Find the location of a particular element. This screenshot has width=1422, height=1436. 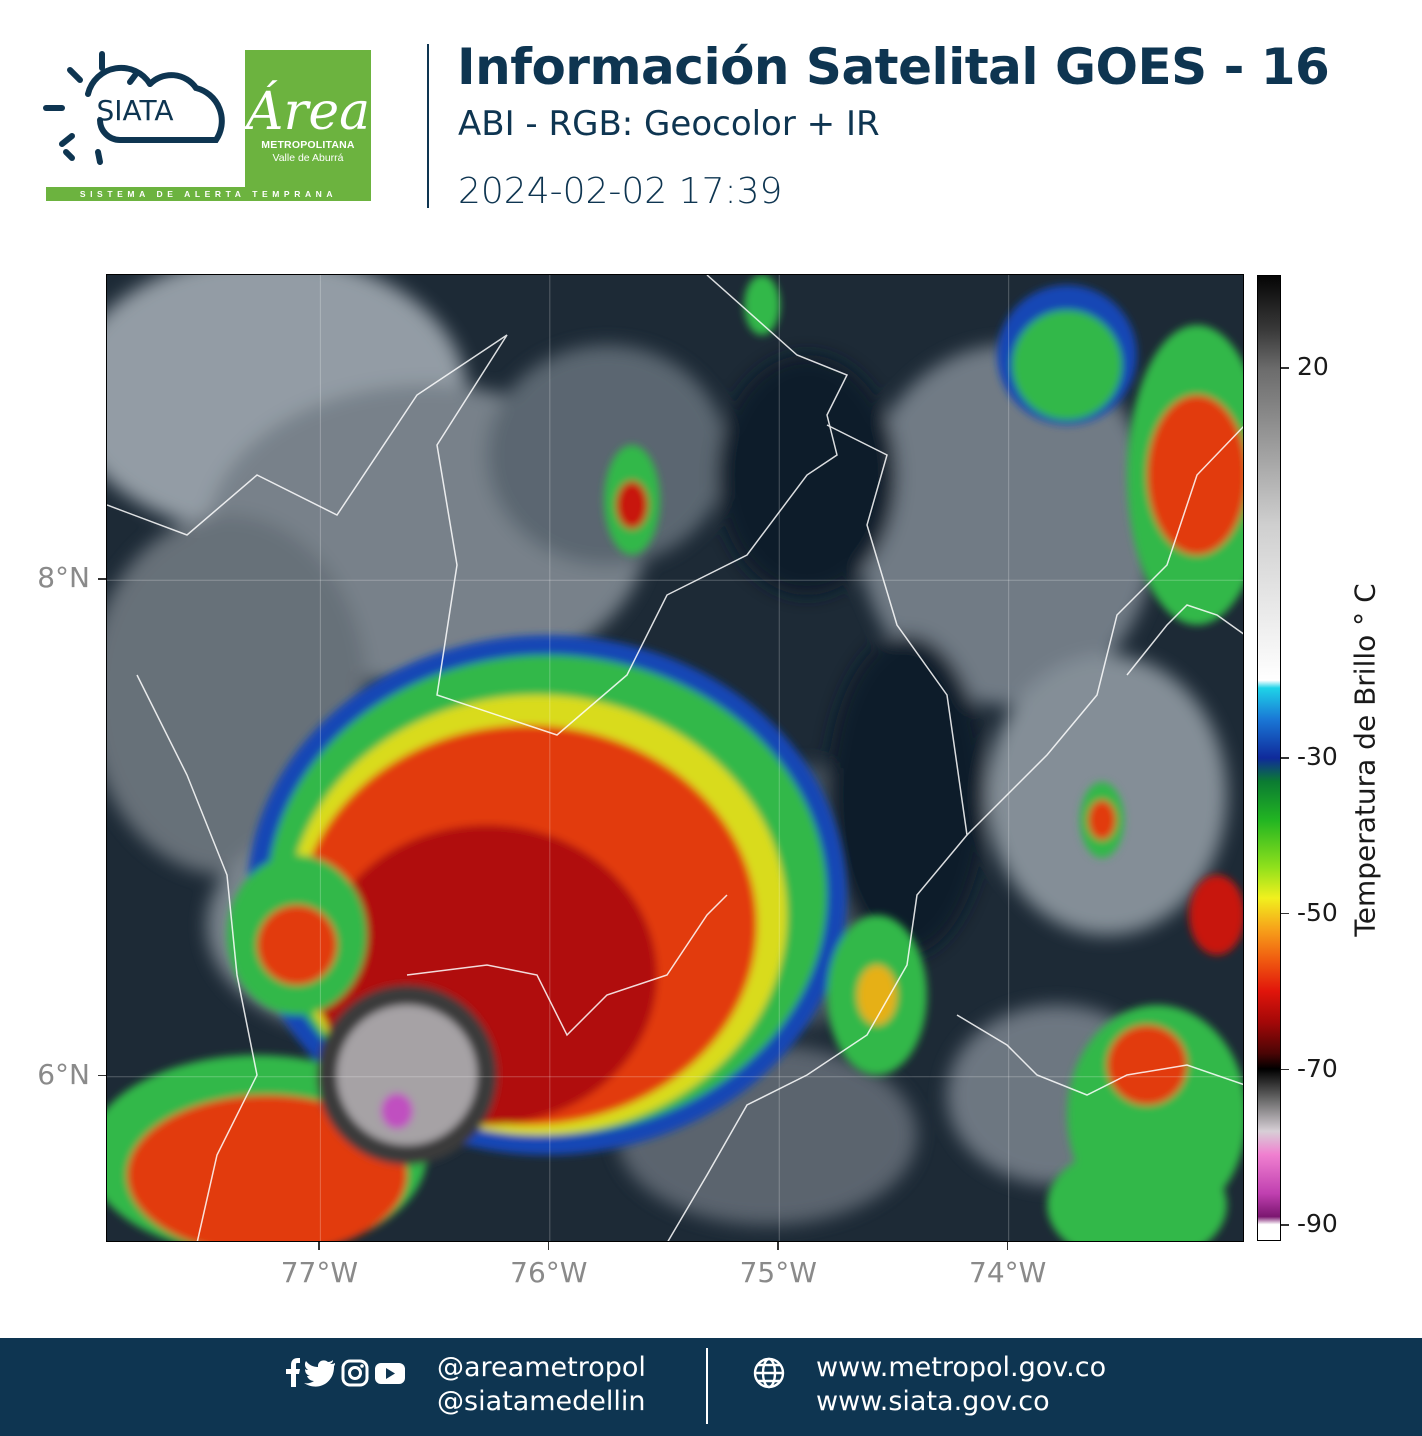

facebook-icon is located at coordinates (293, 1372).